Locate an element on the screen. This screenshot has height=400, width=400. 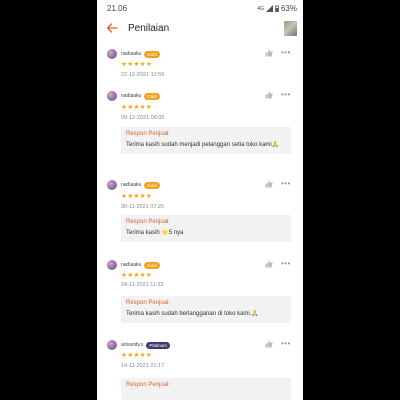
status-bar: 21.06 4G 63% is located at coordinates (200, 8).